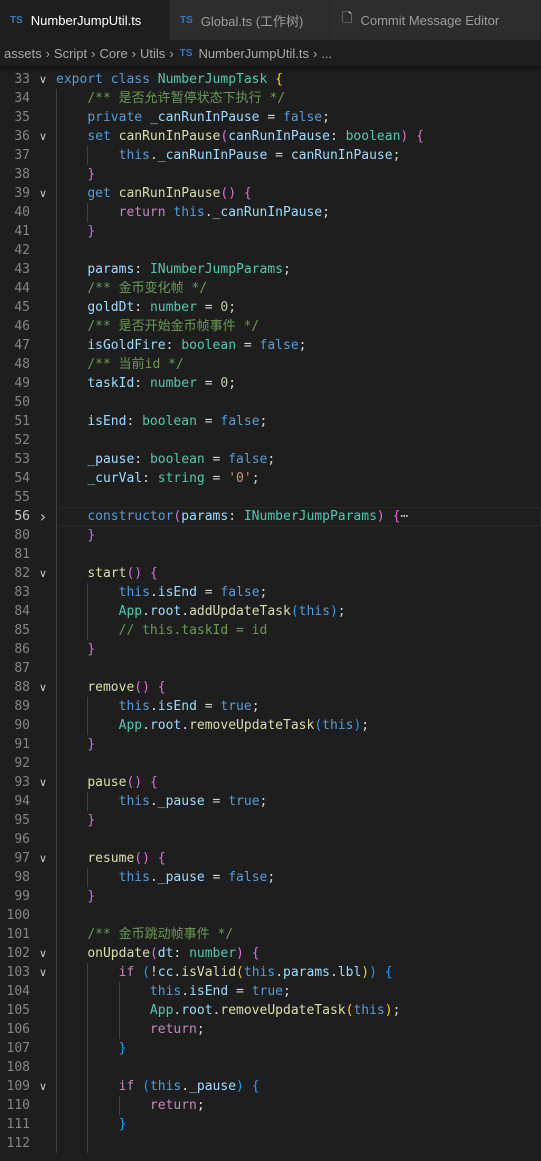  I want to click on code-line: 95 }, so click(270, 820).